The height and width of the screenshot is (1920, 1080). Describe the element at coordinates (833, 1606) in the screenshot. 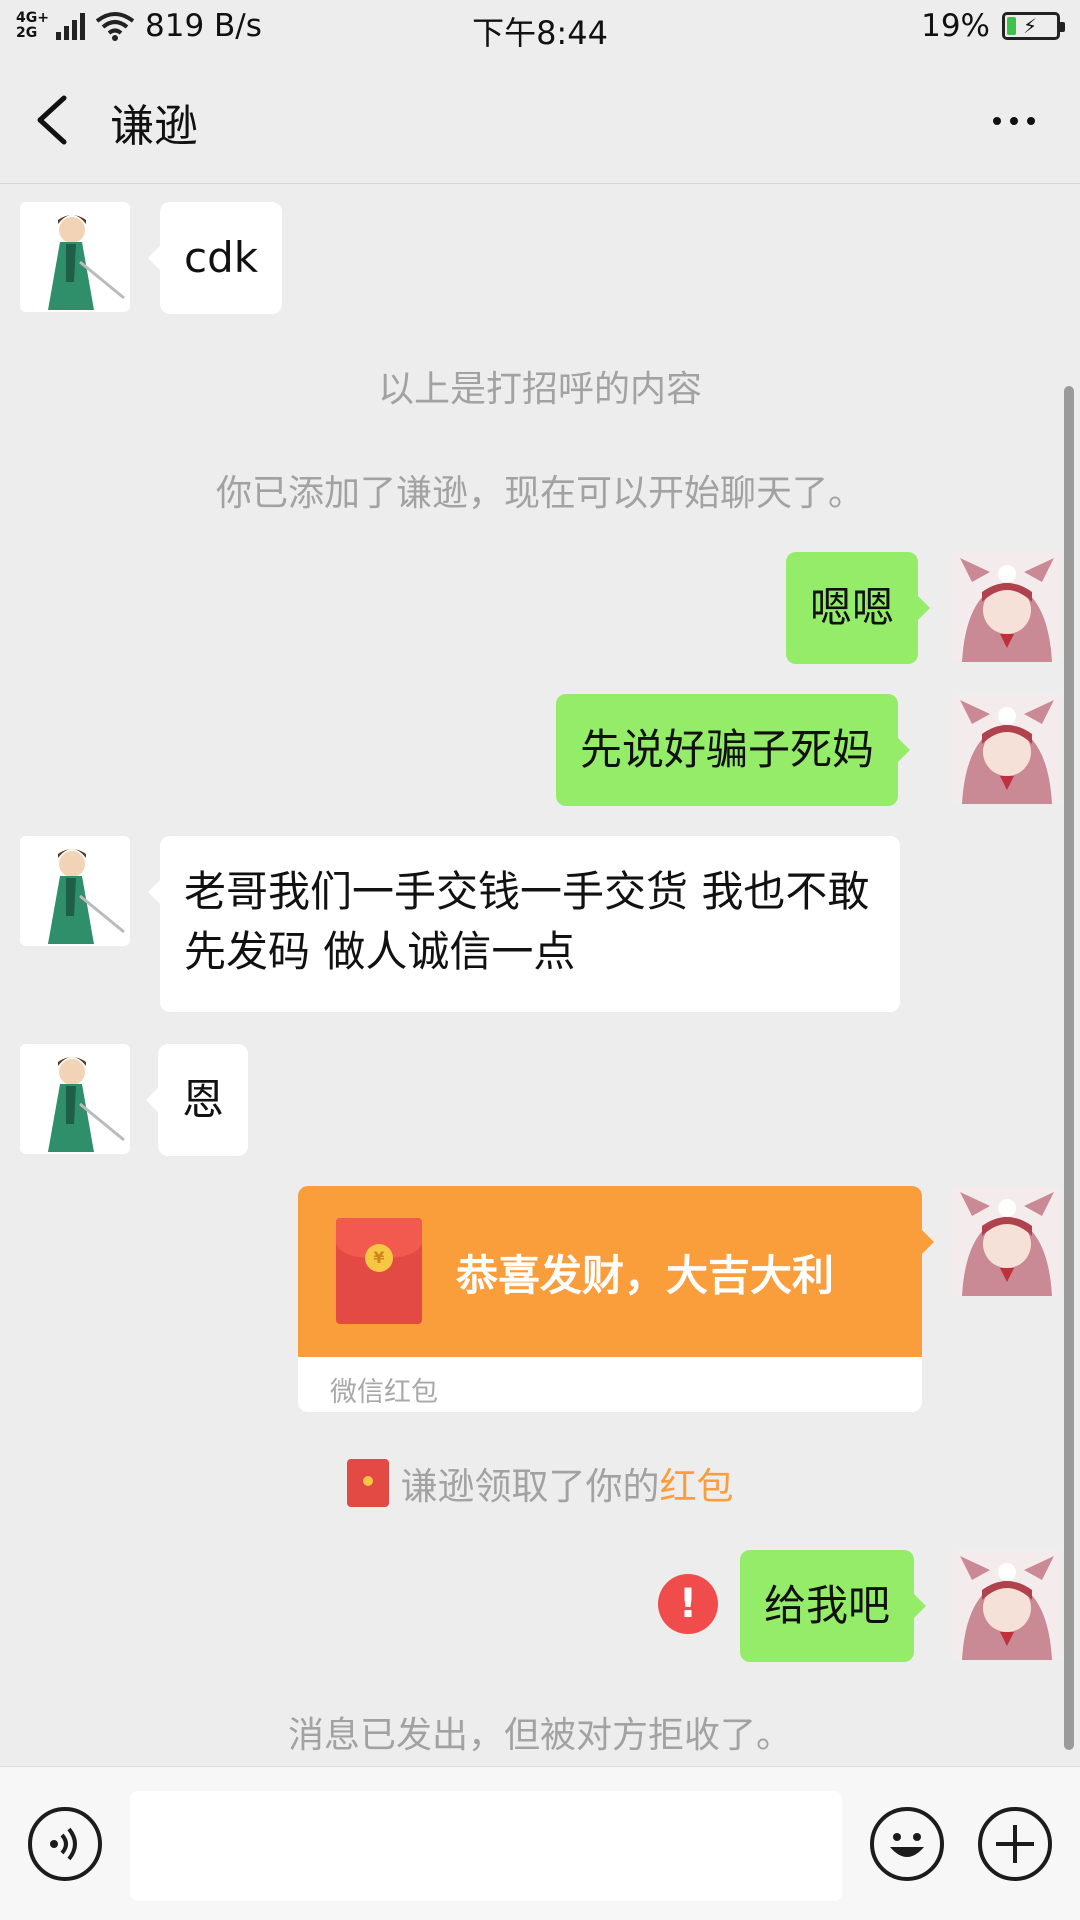

I see `message-bubble: 给我吧` at that location.